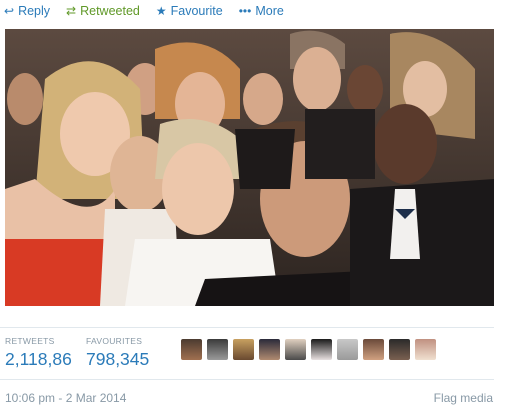  What do you see at coordinates (9, 11) in the screenshot?
I see `reply-icon: ↩` at bounding box center [9, 11].